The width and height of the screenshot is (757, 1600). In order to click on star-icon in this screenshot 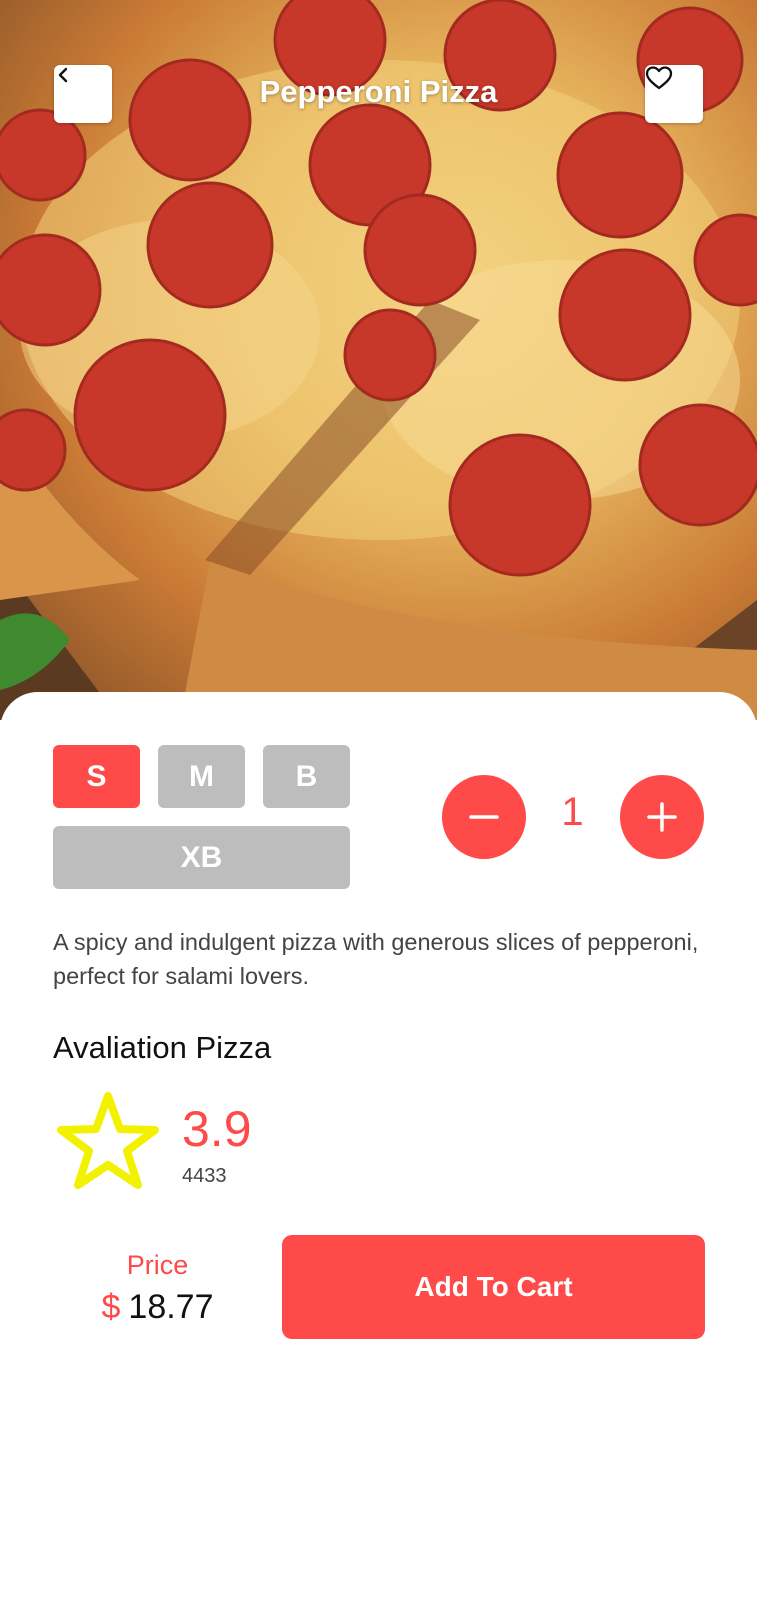, I will do `click(108, 1140)`.